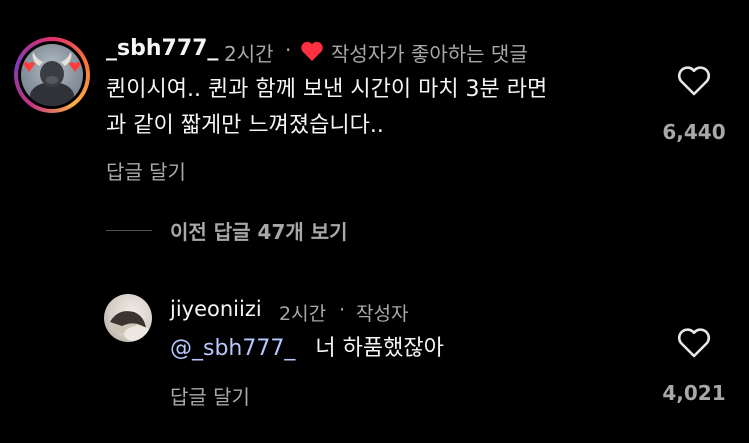  I want to click on divider-line, so click(129, 230).